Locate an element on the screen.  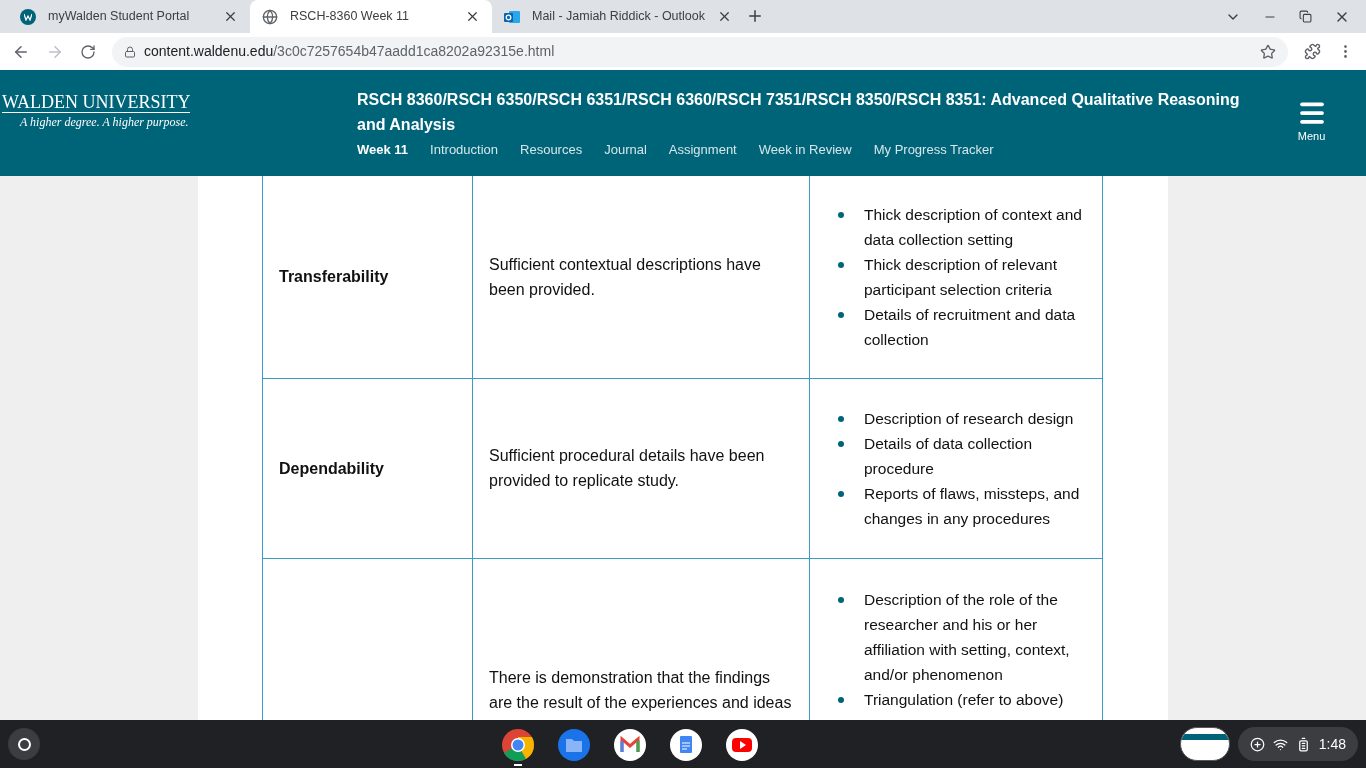
new-tab-icon is located at coordinates (755, 16).